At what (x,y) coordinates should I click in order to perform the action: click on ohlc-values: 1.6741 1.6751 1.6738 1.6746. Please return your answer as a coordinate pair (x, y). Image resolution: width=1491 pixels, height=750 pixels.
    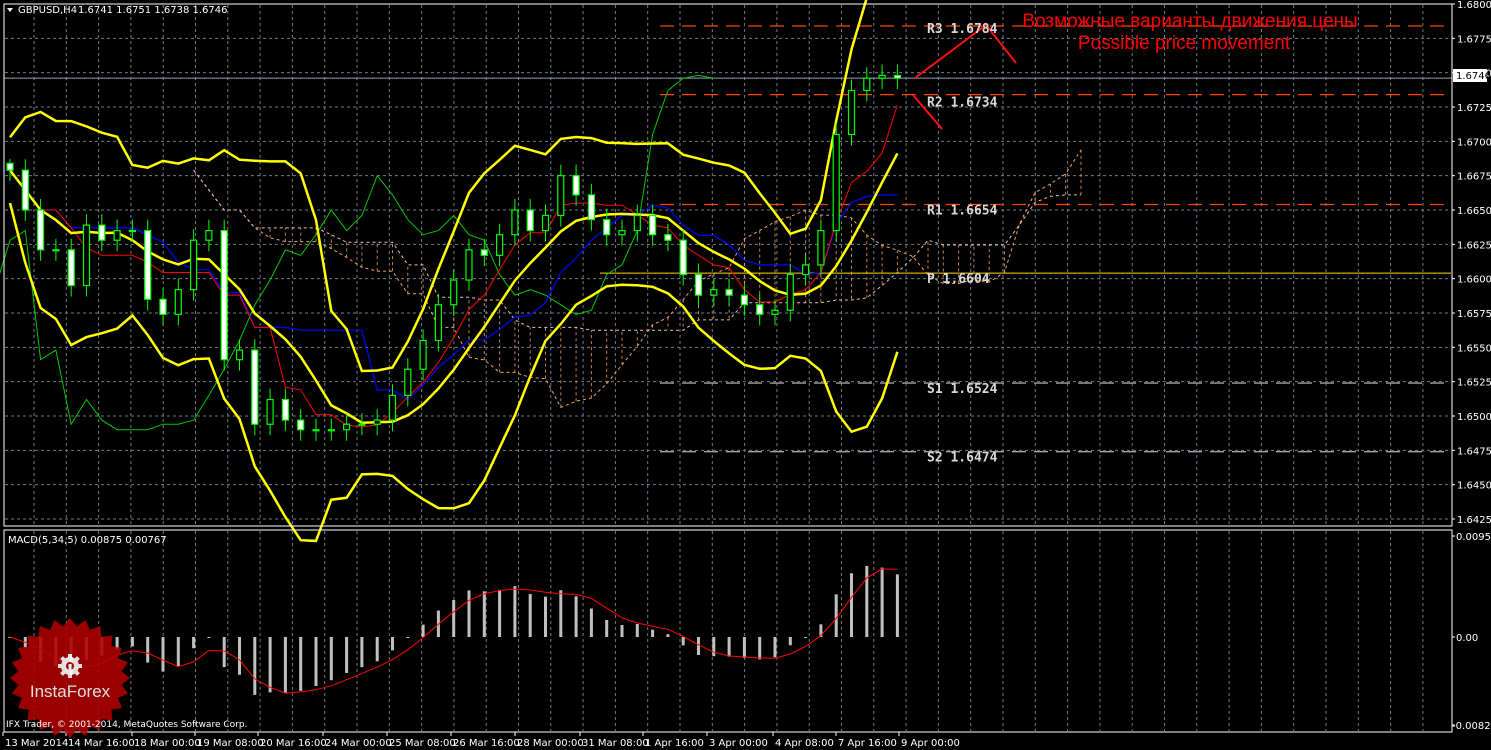
    Looking at the image, I should click on (153, 10).